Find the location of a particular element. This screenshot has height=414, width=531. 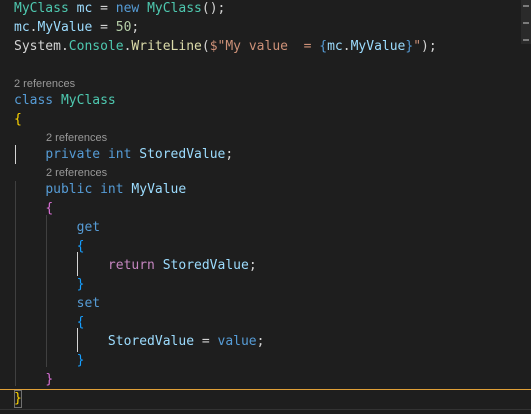

code-token: WriteLine is located at coordinates (166, 46).